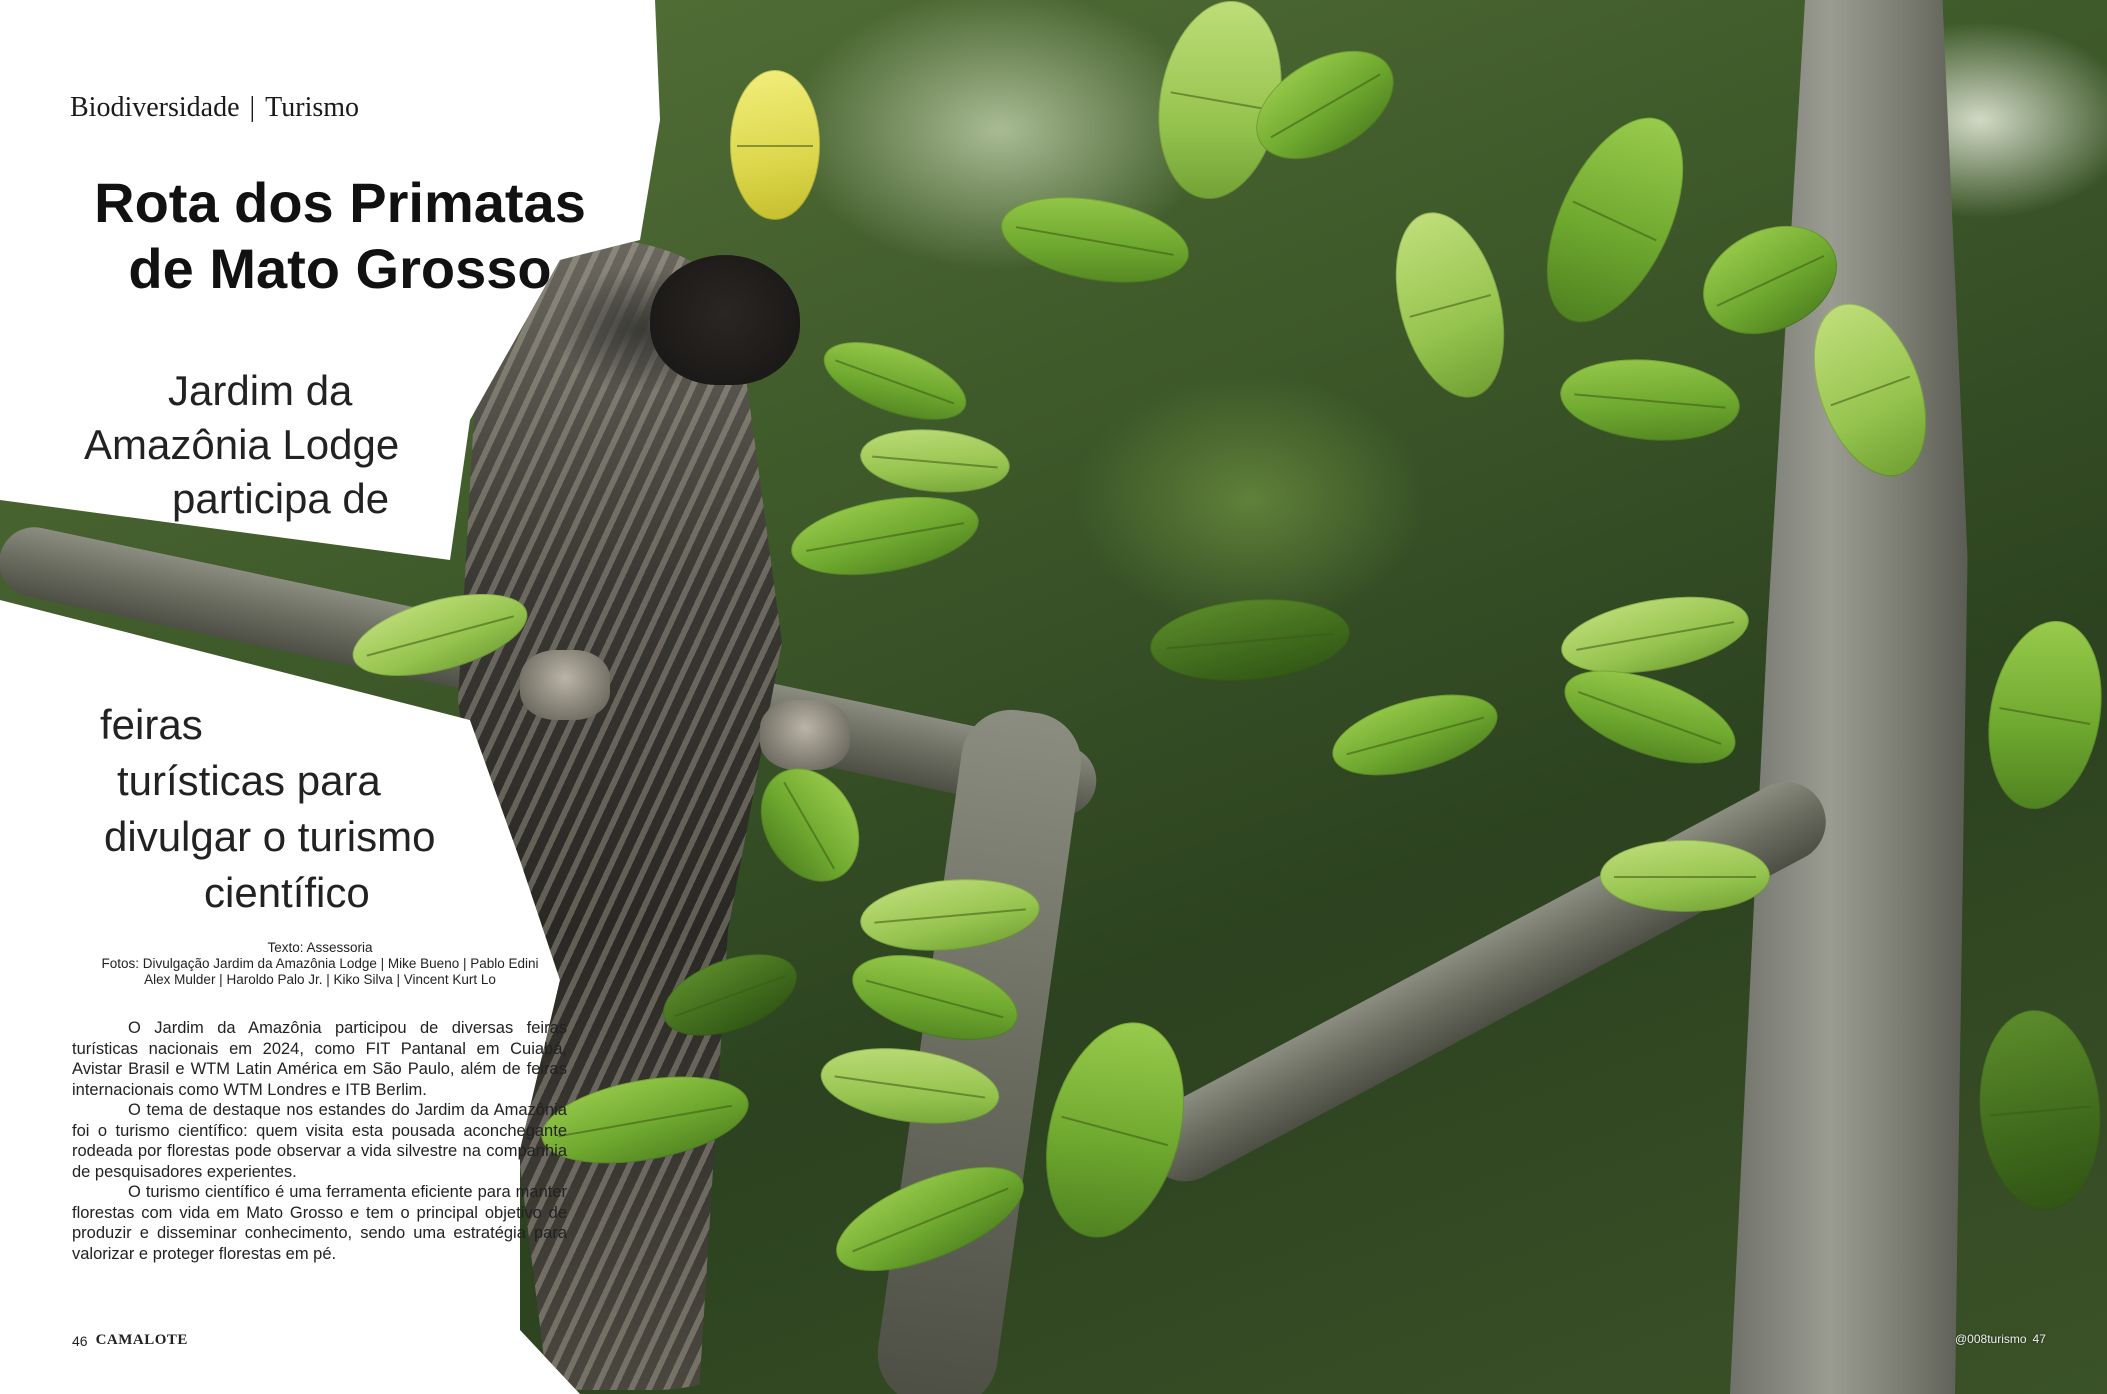  What do you see at coordinates (1849, 697) in the screenshot?
I see `tree-trunk` at bounding box center [1849, 697].